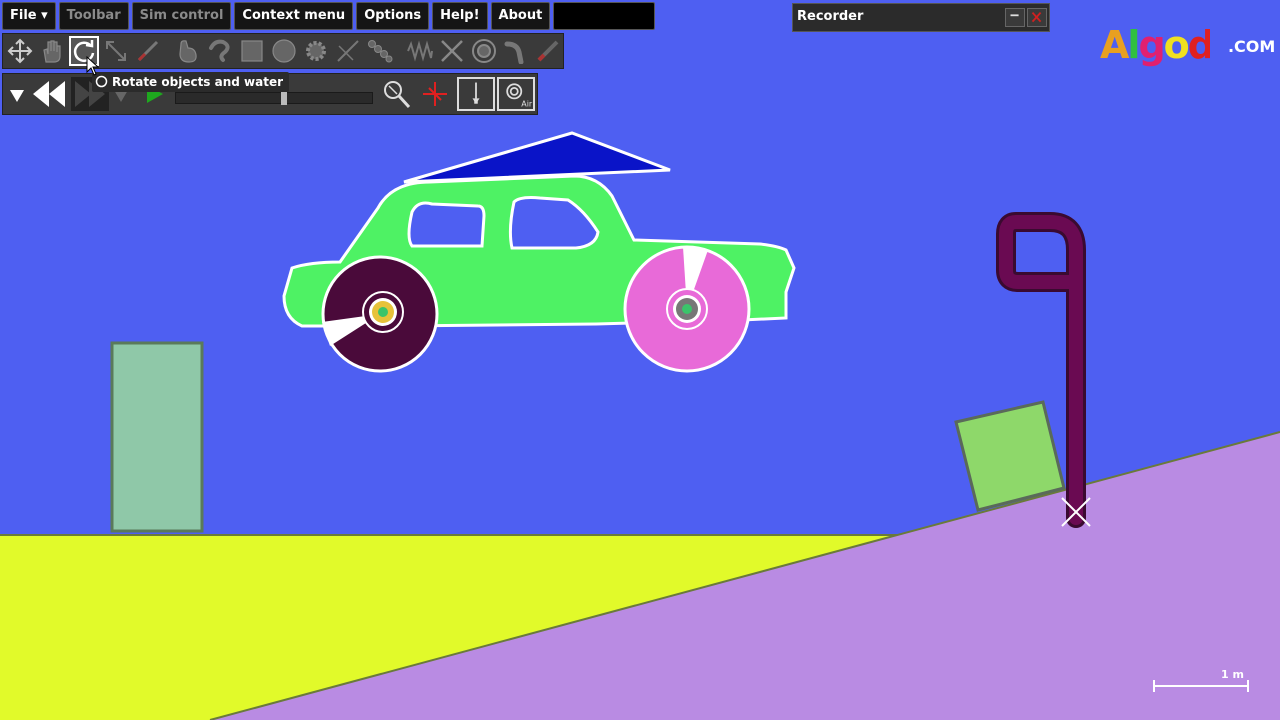  I want to click on rewind-icon, so click(49, 94).